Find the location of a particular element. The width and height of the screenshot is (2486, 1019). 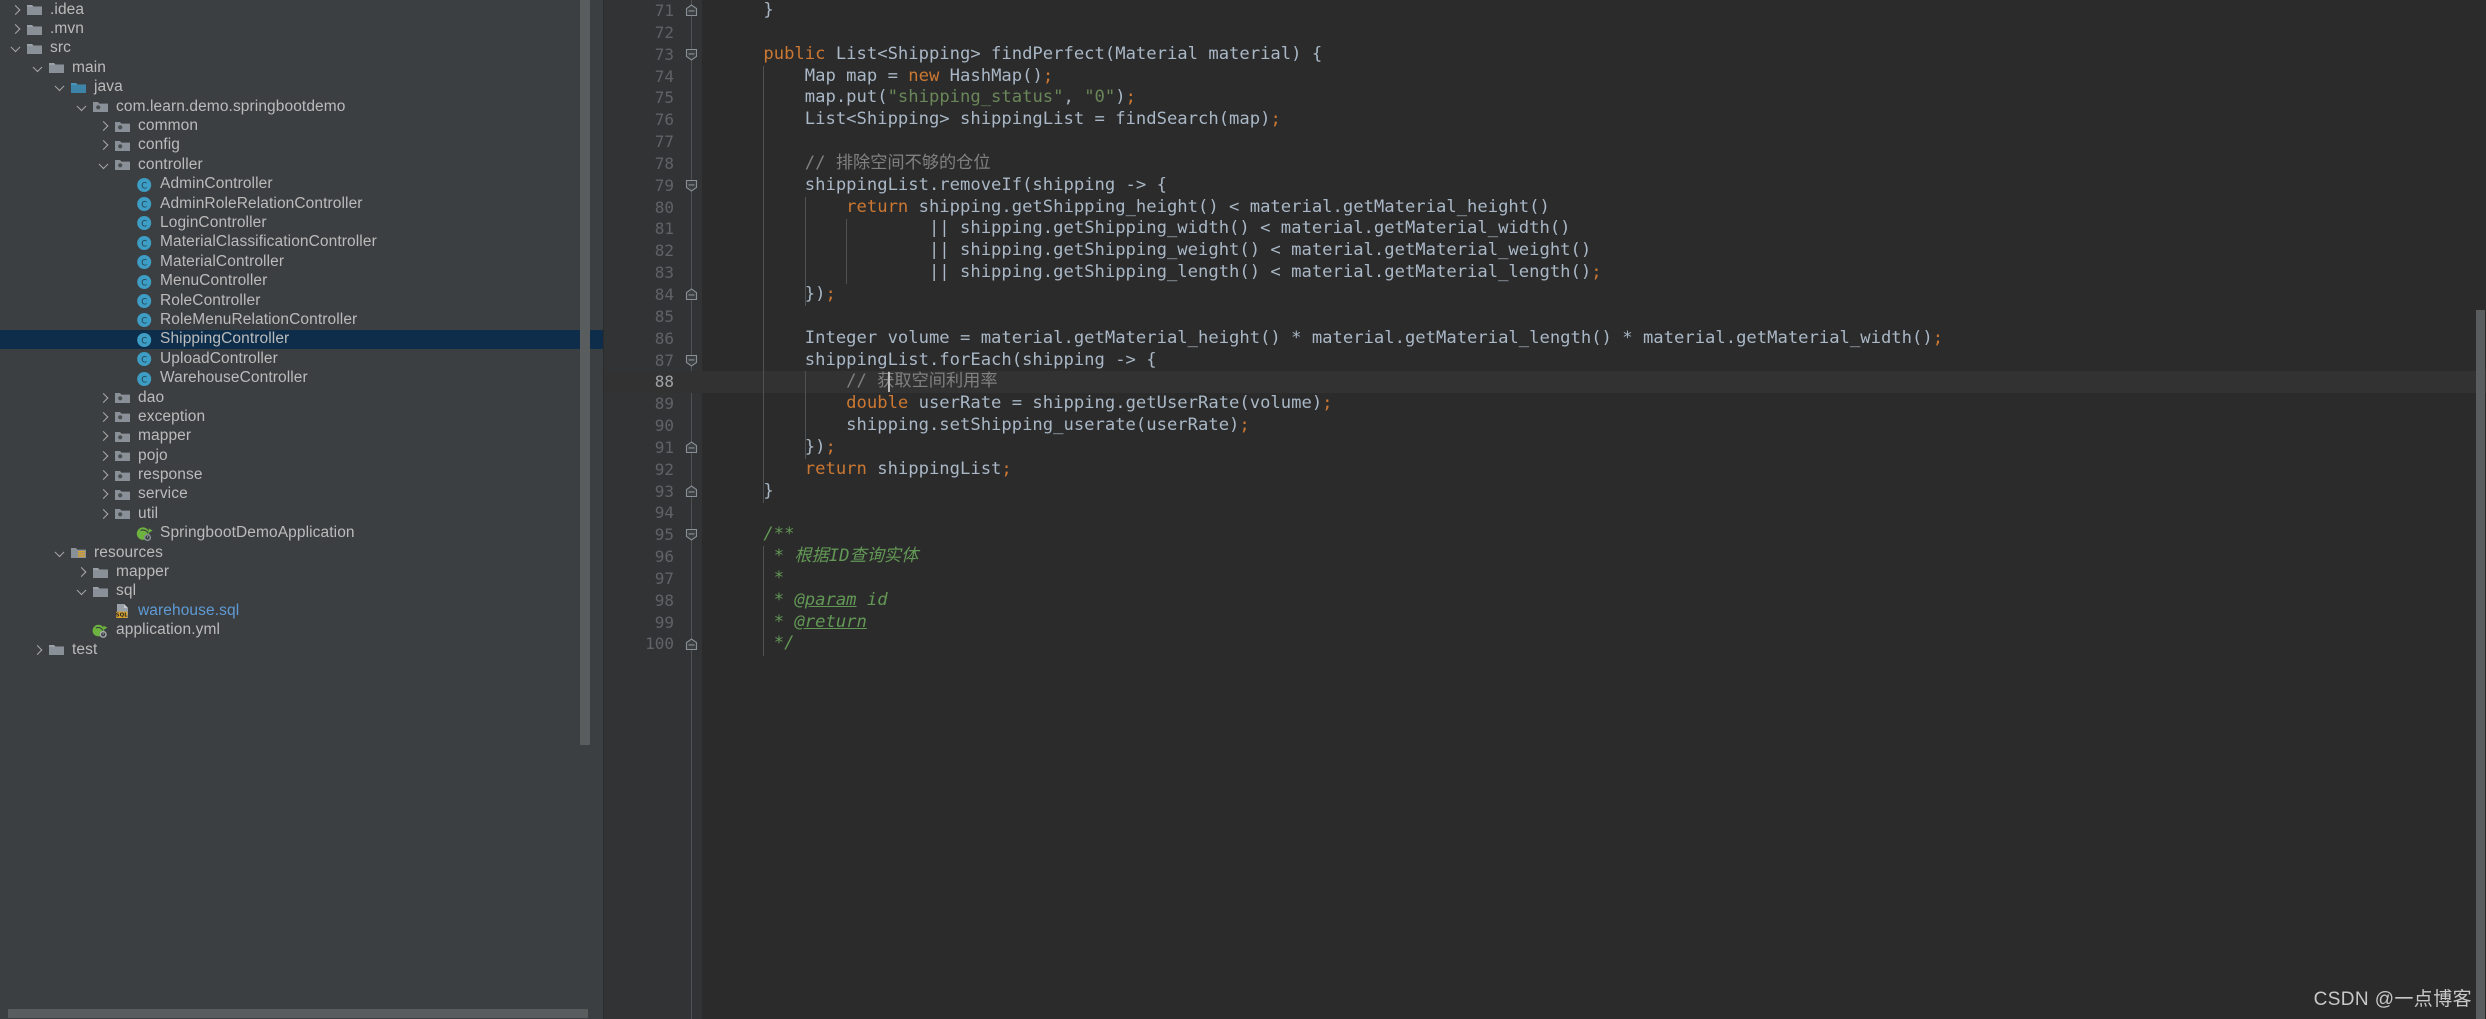

code-line: 100 */ is located at coordinates (1545, 644).